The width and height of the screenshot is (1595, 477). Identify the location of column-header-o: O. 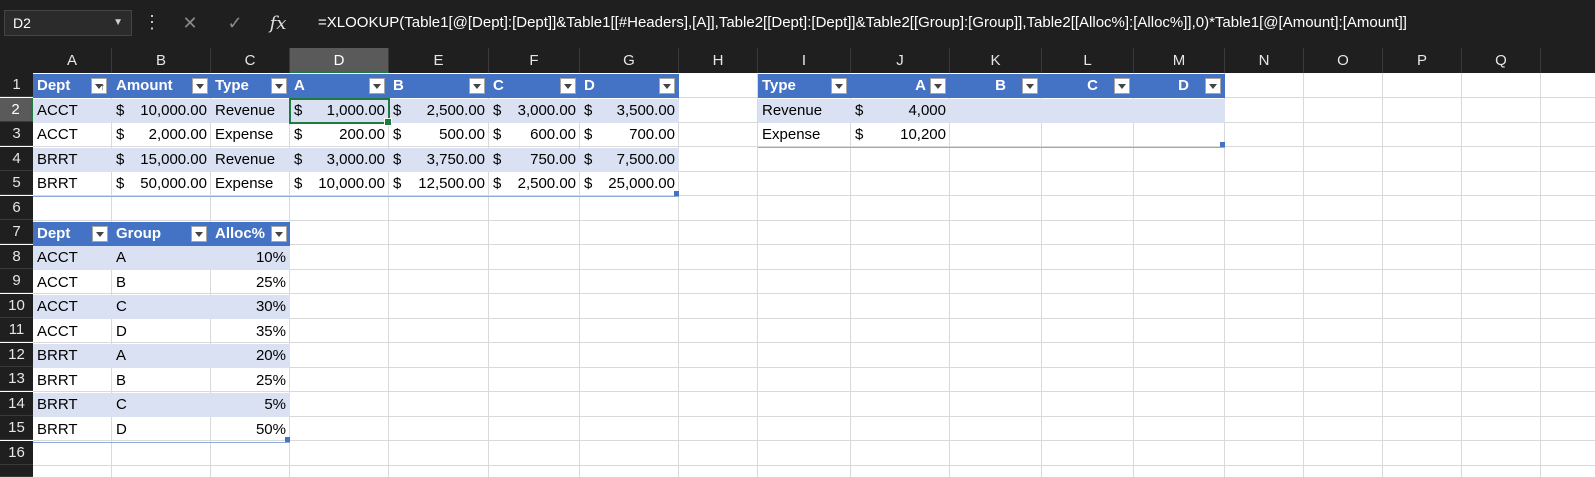
(1343, 60).